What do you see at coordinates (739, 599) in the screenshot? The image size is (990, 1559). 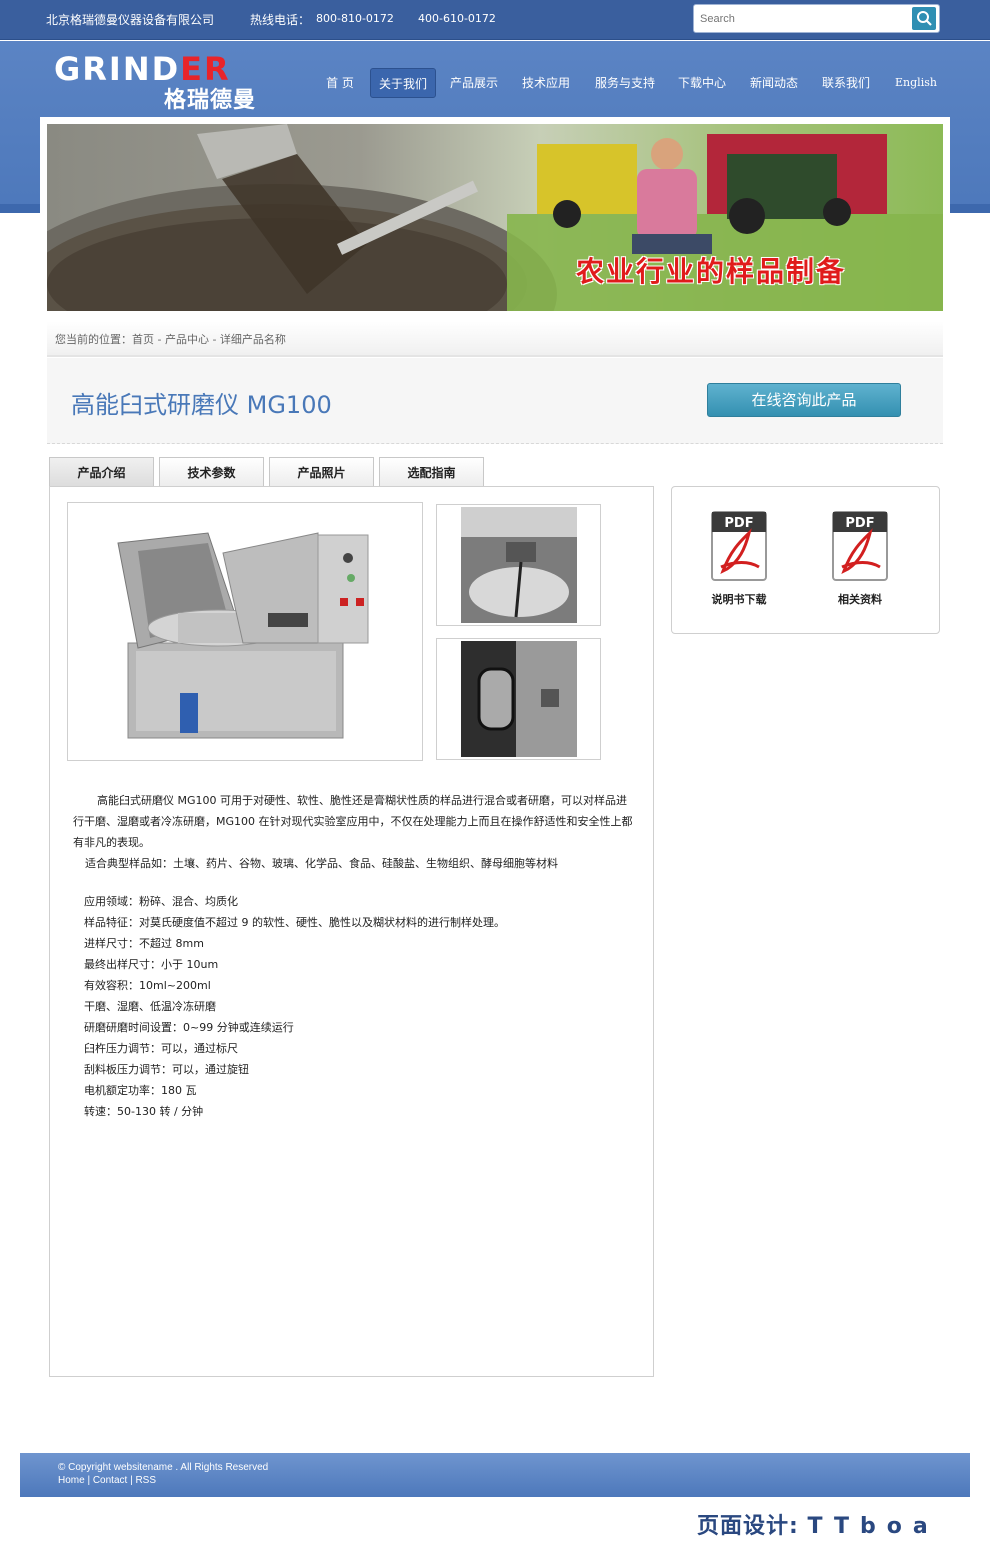 I see `download-manual-label: 说明书下载` at bounding box center [739, 599].